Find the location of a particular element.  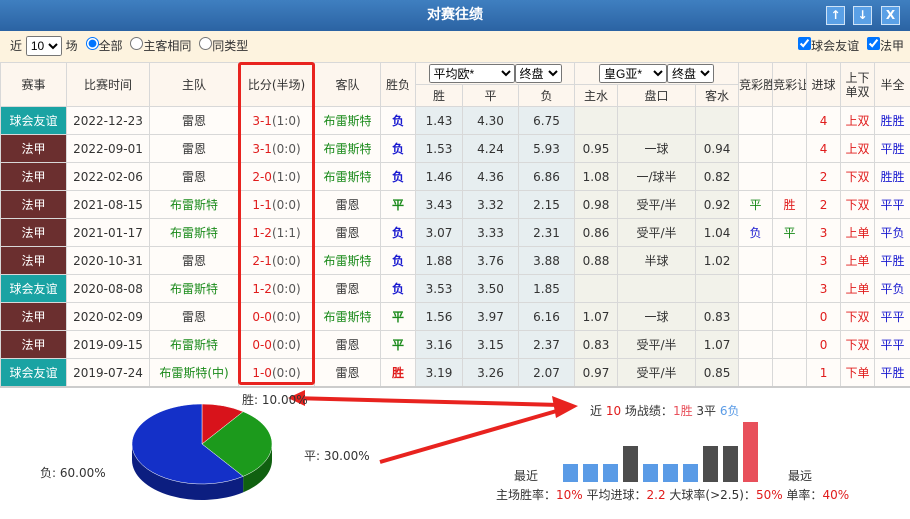

pie-label-win: 胜: 10.00% is located at coordinates (275, 400).